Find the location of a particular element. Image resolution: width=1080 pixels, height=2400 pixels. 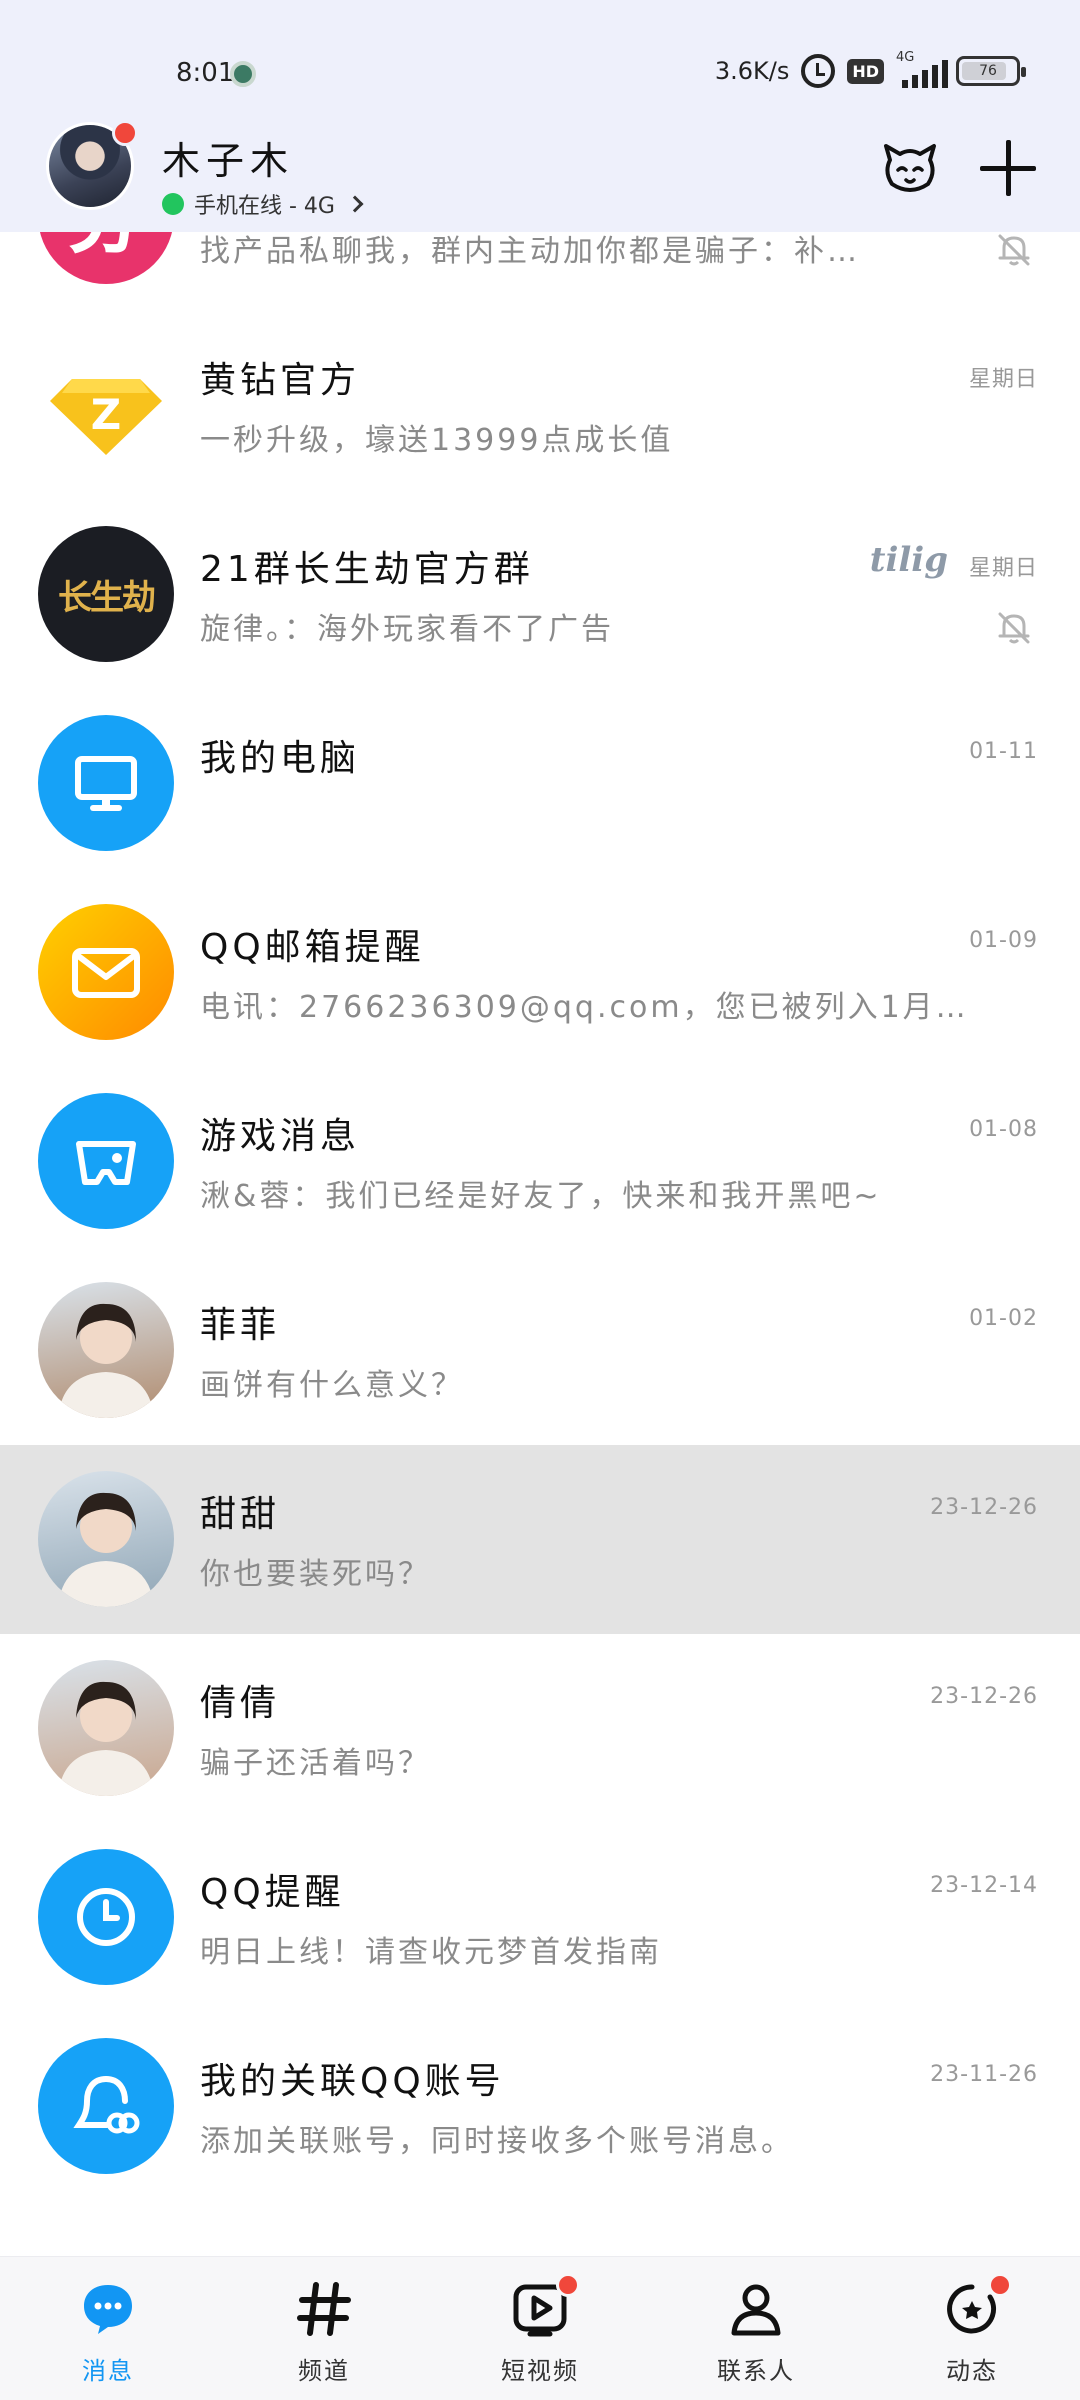

tab-hash: 频道 is located at coordinates (324, 2328).